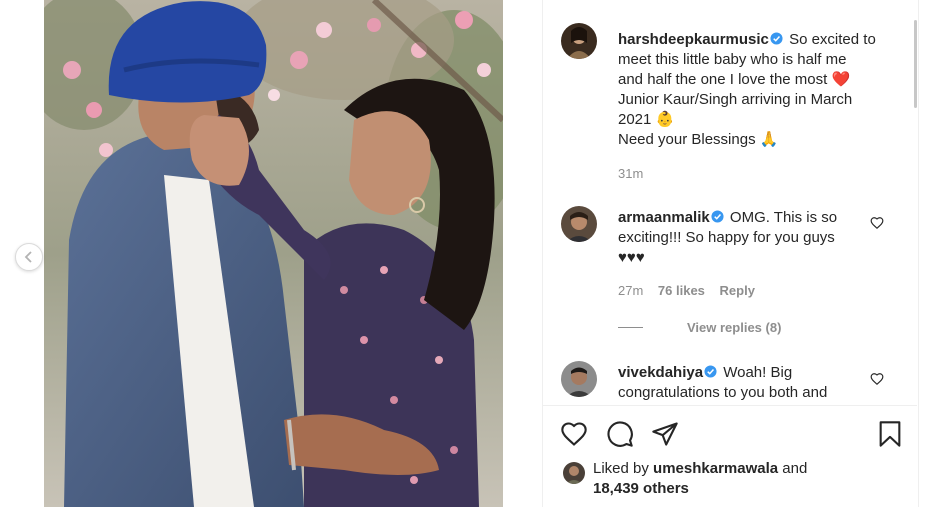 The image size is (925, 507). Describe the element at coordinates (574, 434) in the screenshot. I see `heart-icon` at that location.